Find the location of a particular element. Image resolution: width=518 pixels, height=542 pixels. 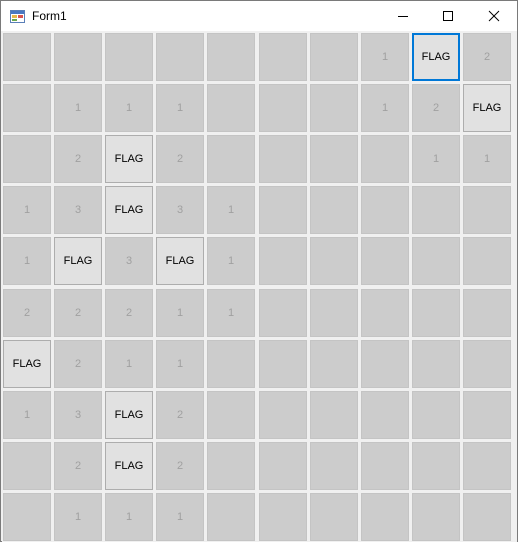

app-form-icon is located at coordinates (17, 16).